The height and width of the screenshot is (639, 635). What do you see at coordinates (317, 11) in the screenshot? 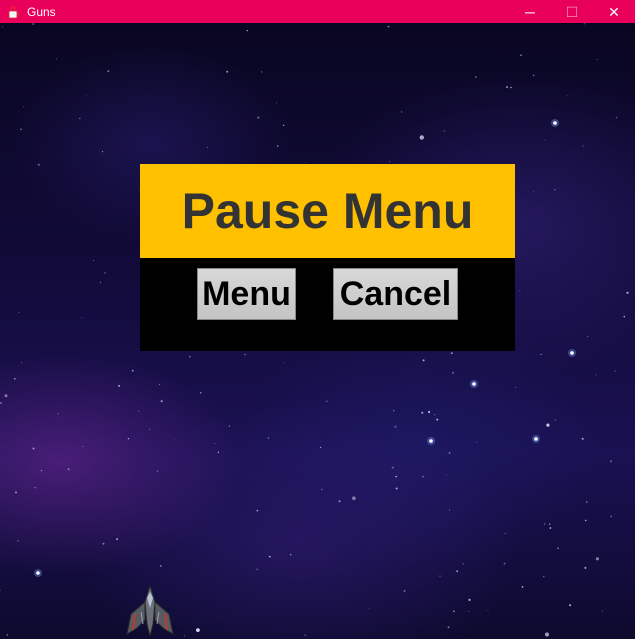
I see `title-bar: Guns ─ ☐ ✕` at bounding box center [317, 11].